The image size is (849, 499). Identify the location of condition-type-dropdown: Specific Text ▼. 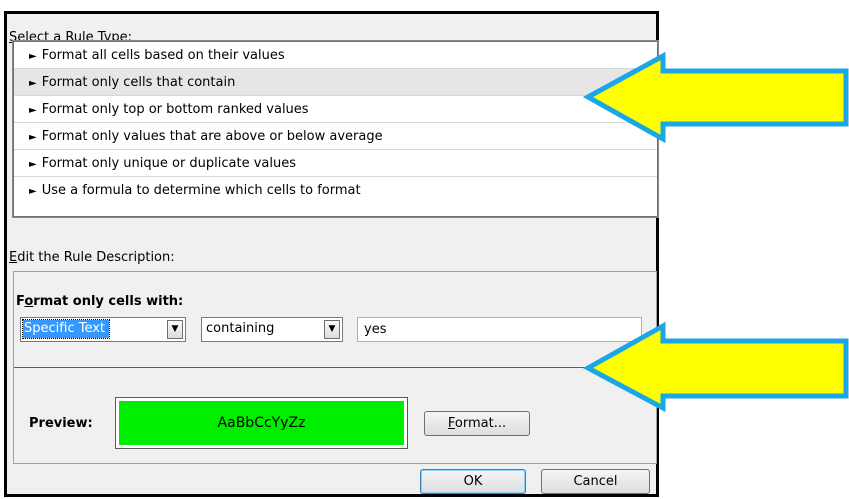
(103, 329).